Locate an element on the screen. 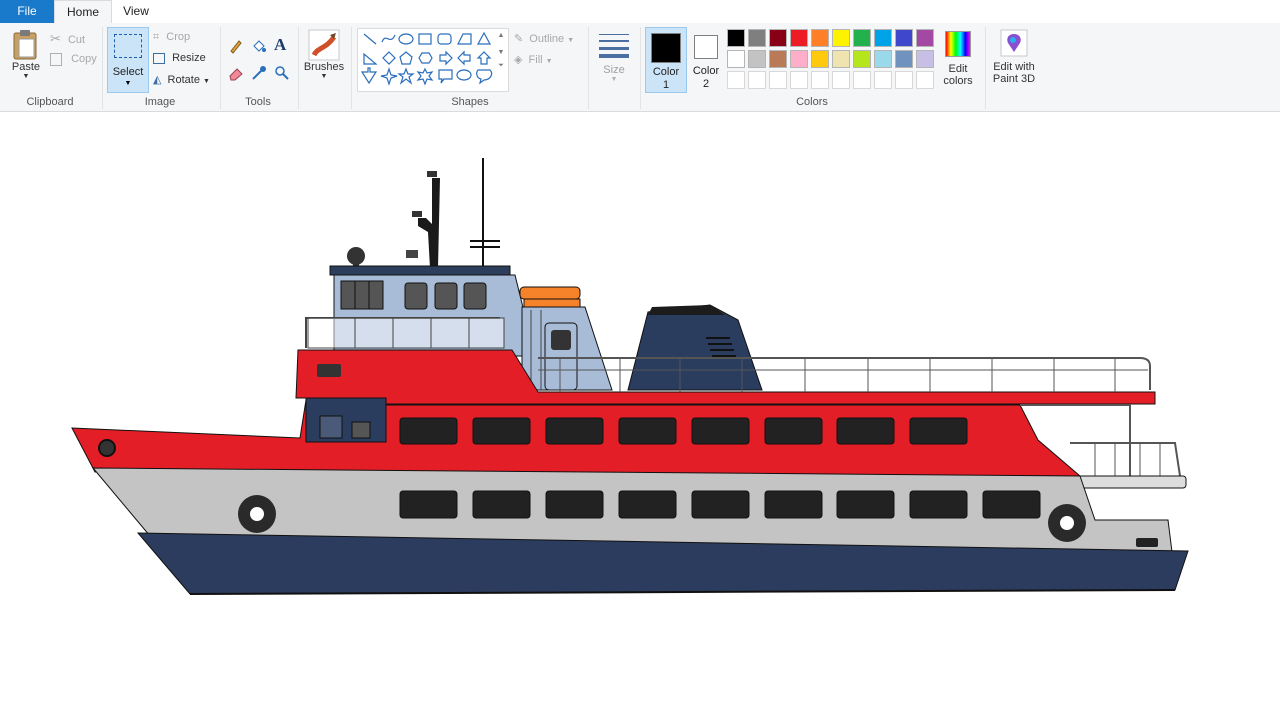 This screenshot has height=720, width=1280. paste-button: Paste ▼ is located at coordinates (26, 59).